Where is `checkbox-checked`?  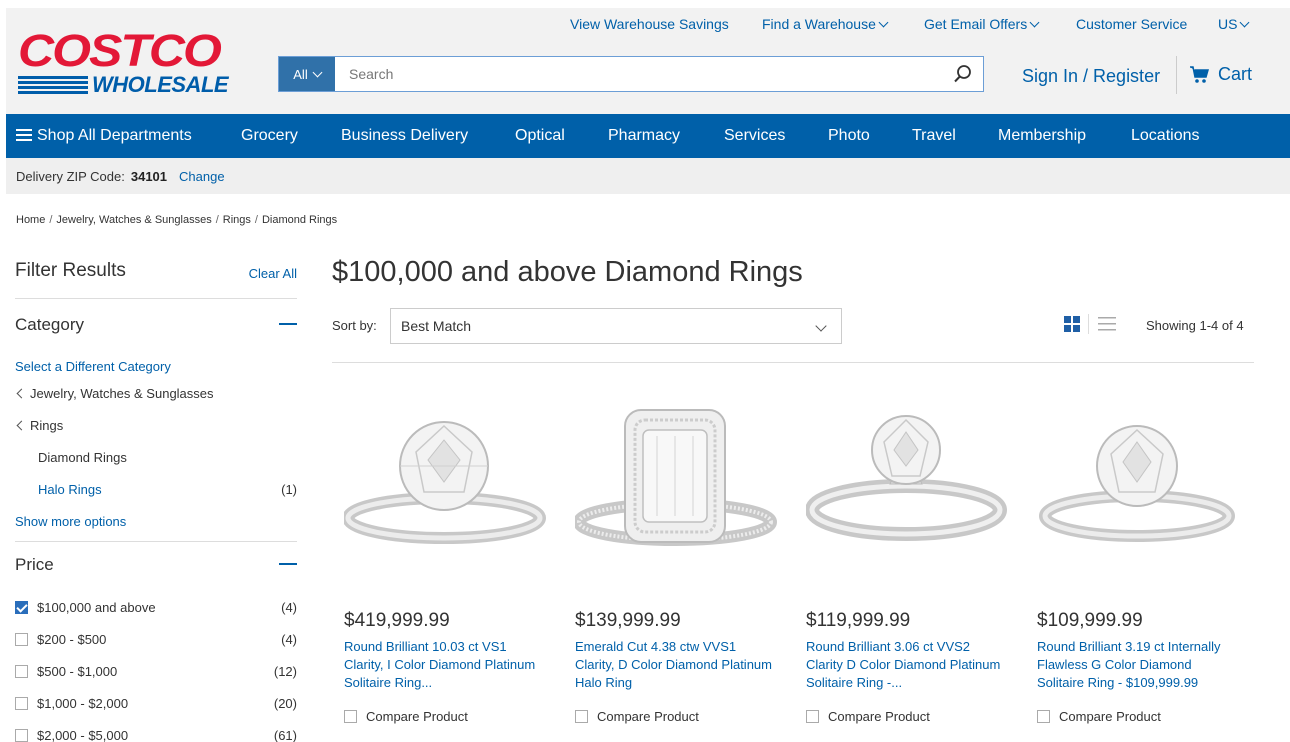 checkbox-checked is located at coordinates (21, 607).